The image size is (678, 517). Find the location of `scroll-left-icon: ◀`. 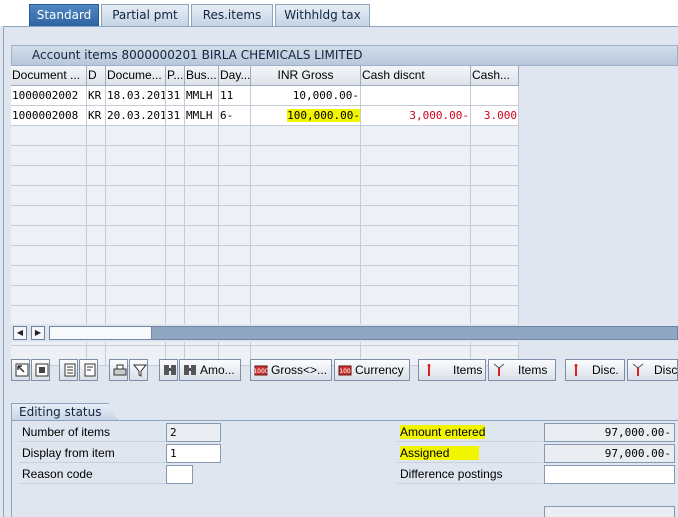

scroll-left-icon: ◀ is located at coordinates (20, 333).